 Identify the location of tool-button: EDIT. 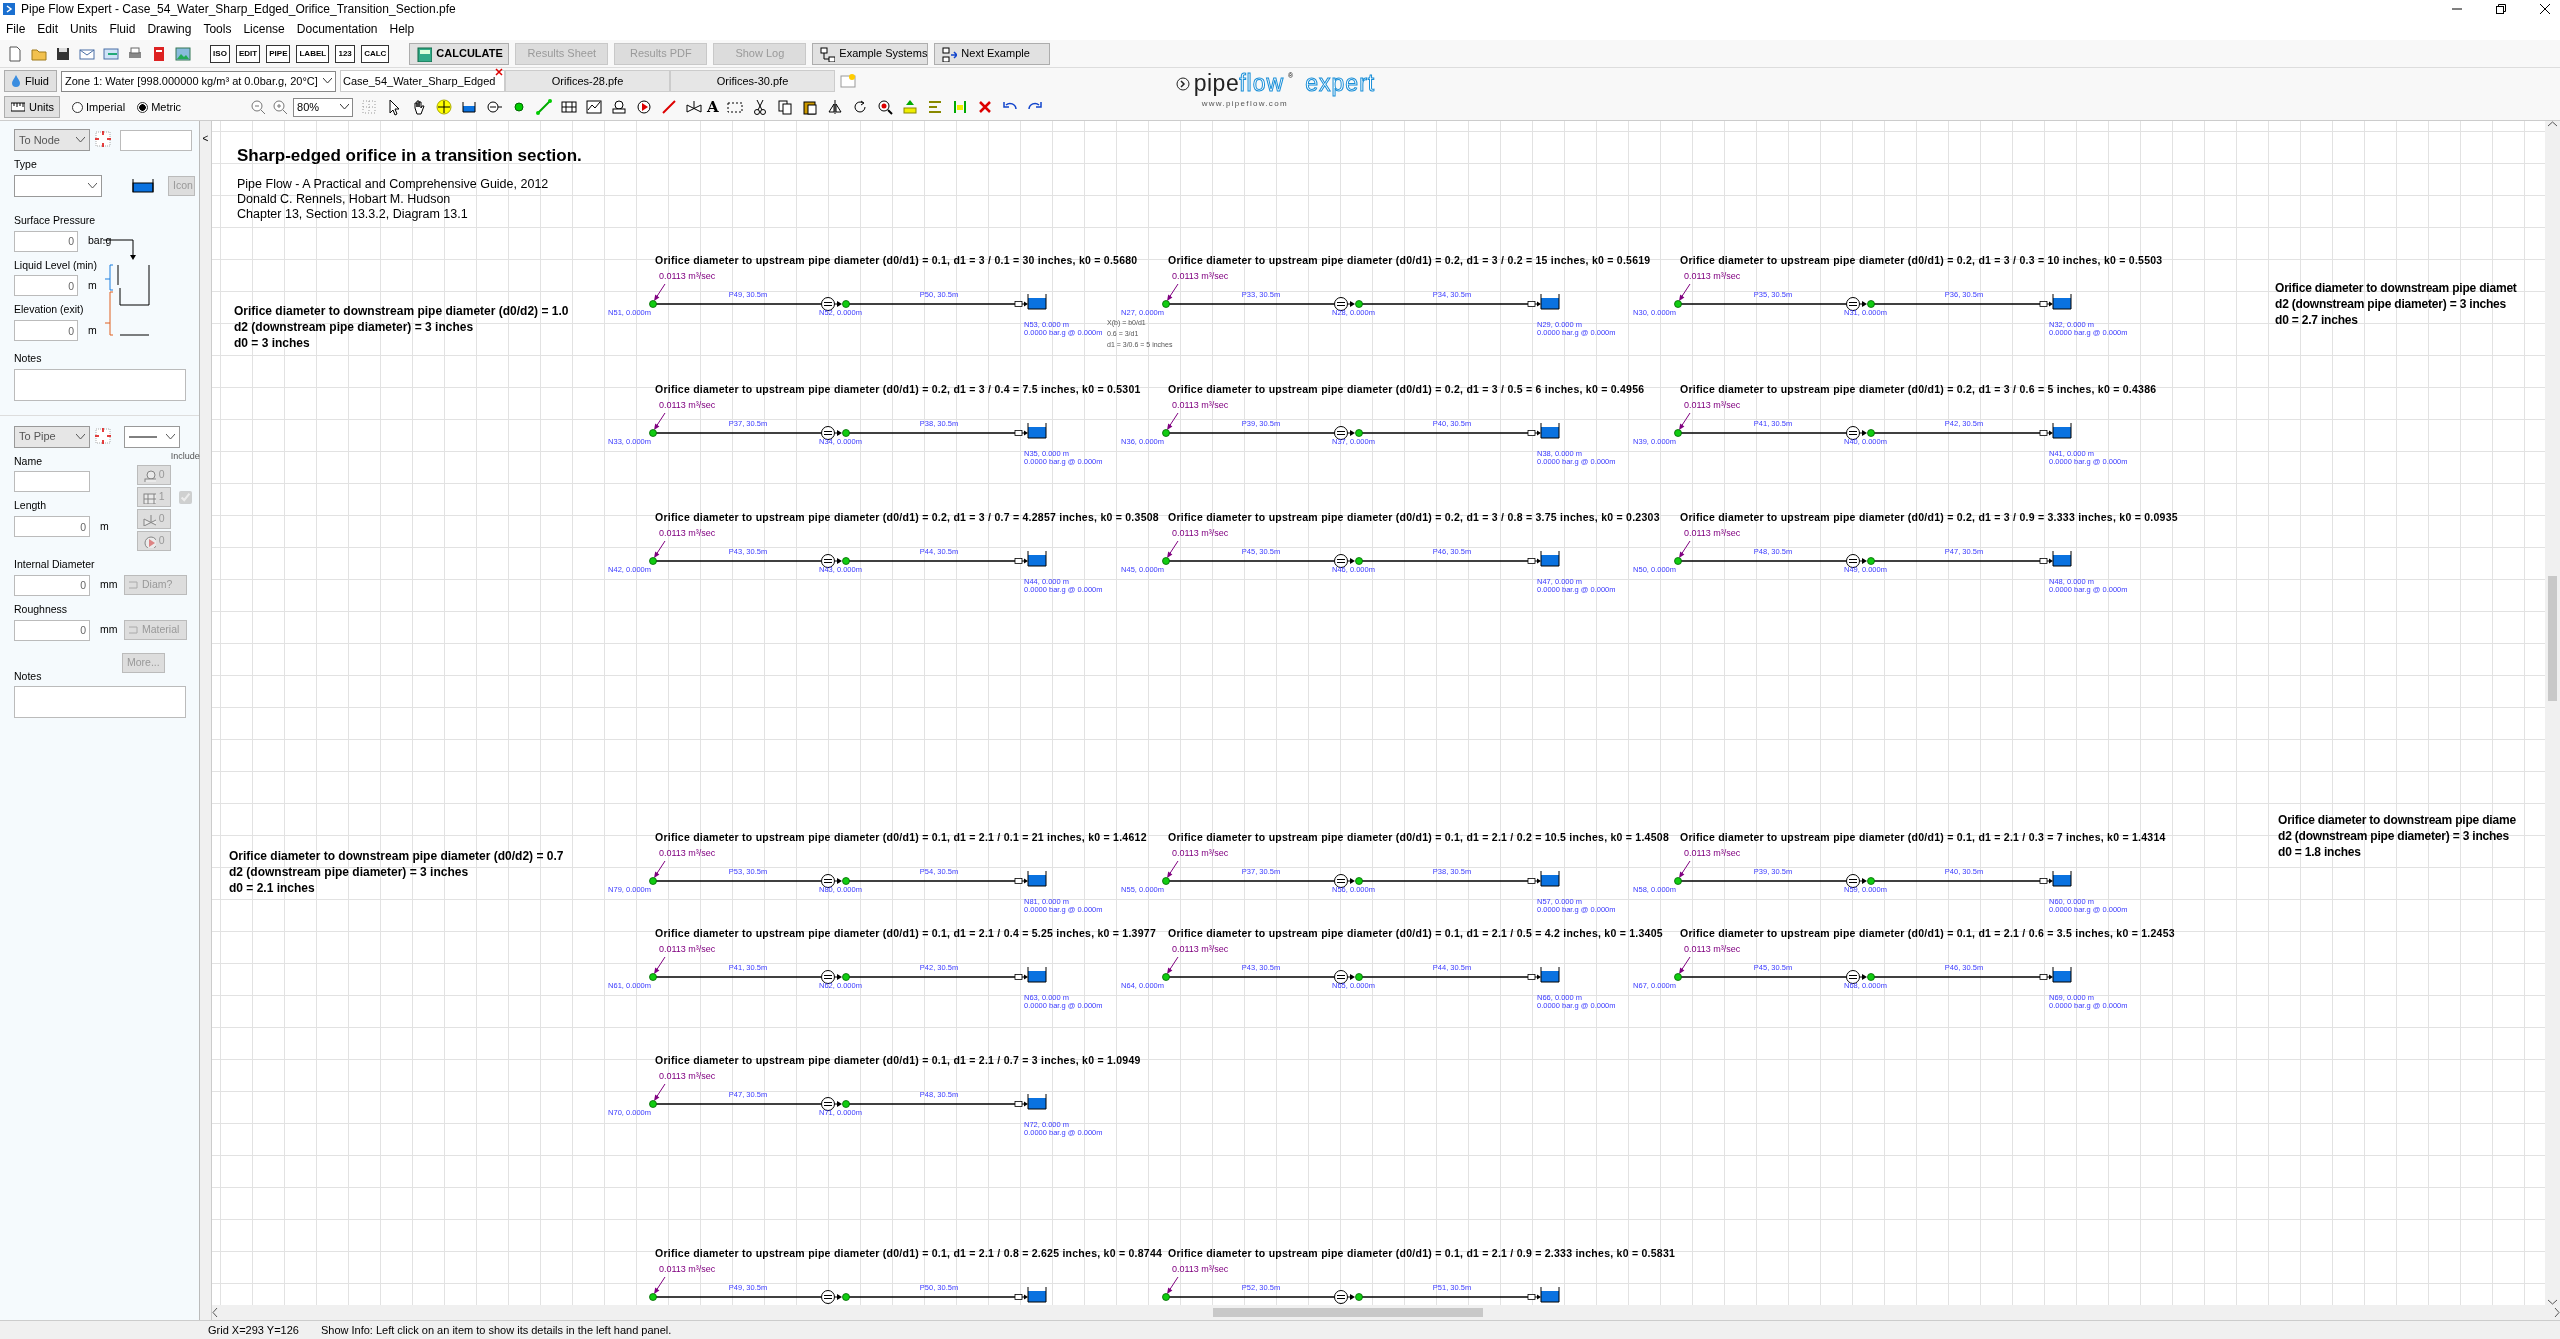
(248, 53).